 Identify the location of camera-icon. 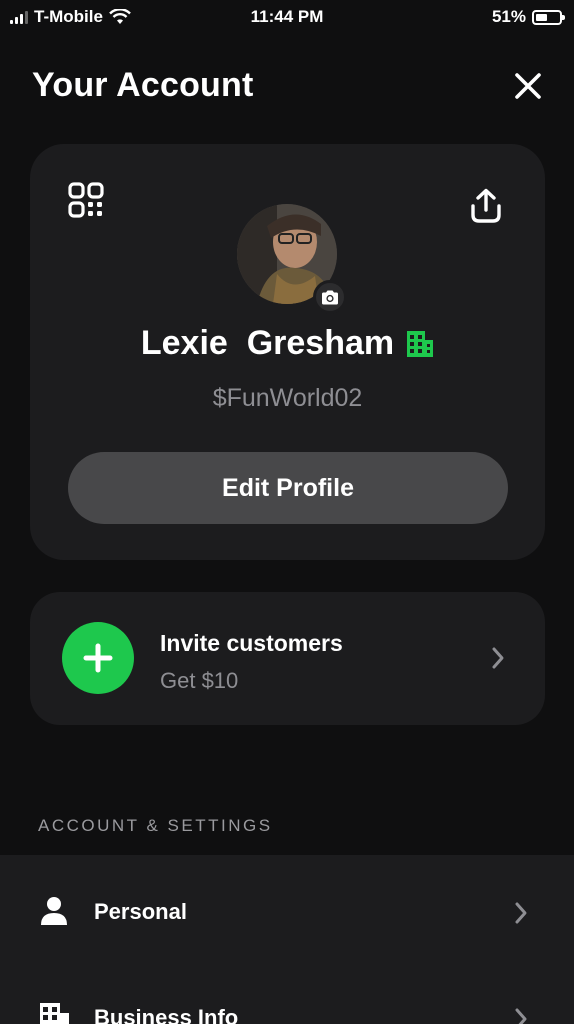
(330, 297).